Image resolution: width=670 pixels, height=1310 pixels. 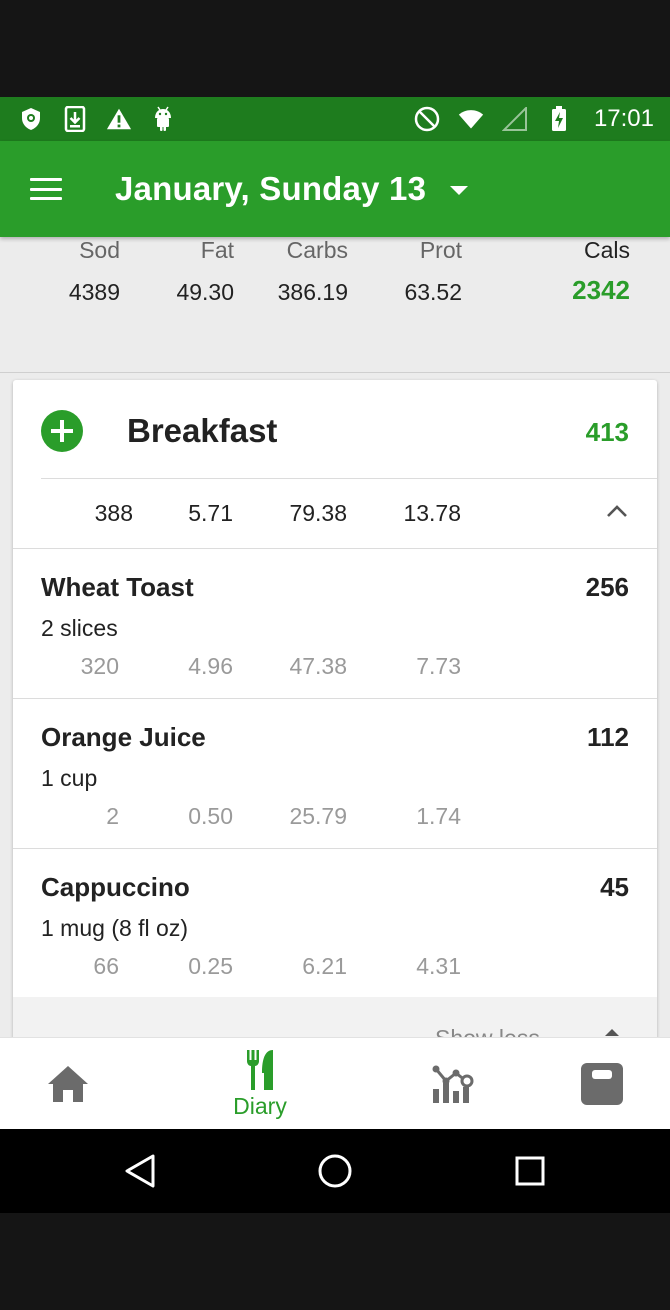 I want to click on meal-totals: 388 5.71 79.38 13.78, so click(x=335, y=514).